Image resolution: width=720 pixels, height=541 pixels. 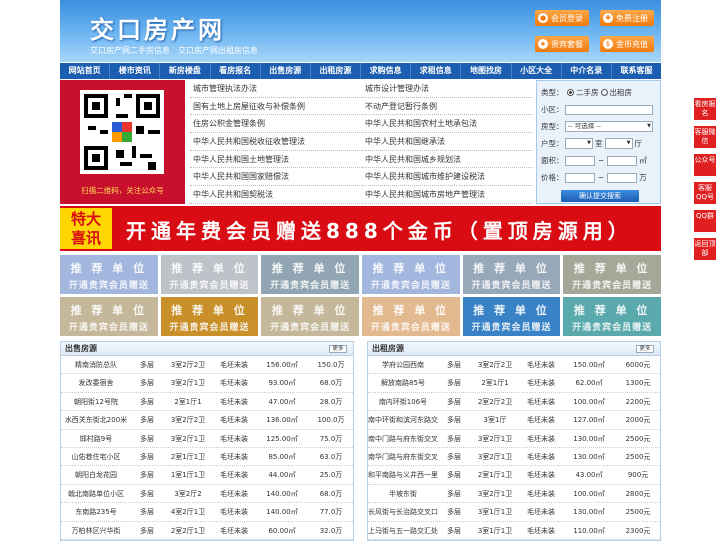 I want to click on table-cell: 多层, so click(x=147, y=475).